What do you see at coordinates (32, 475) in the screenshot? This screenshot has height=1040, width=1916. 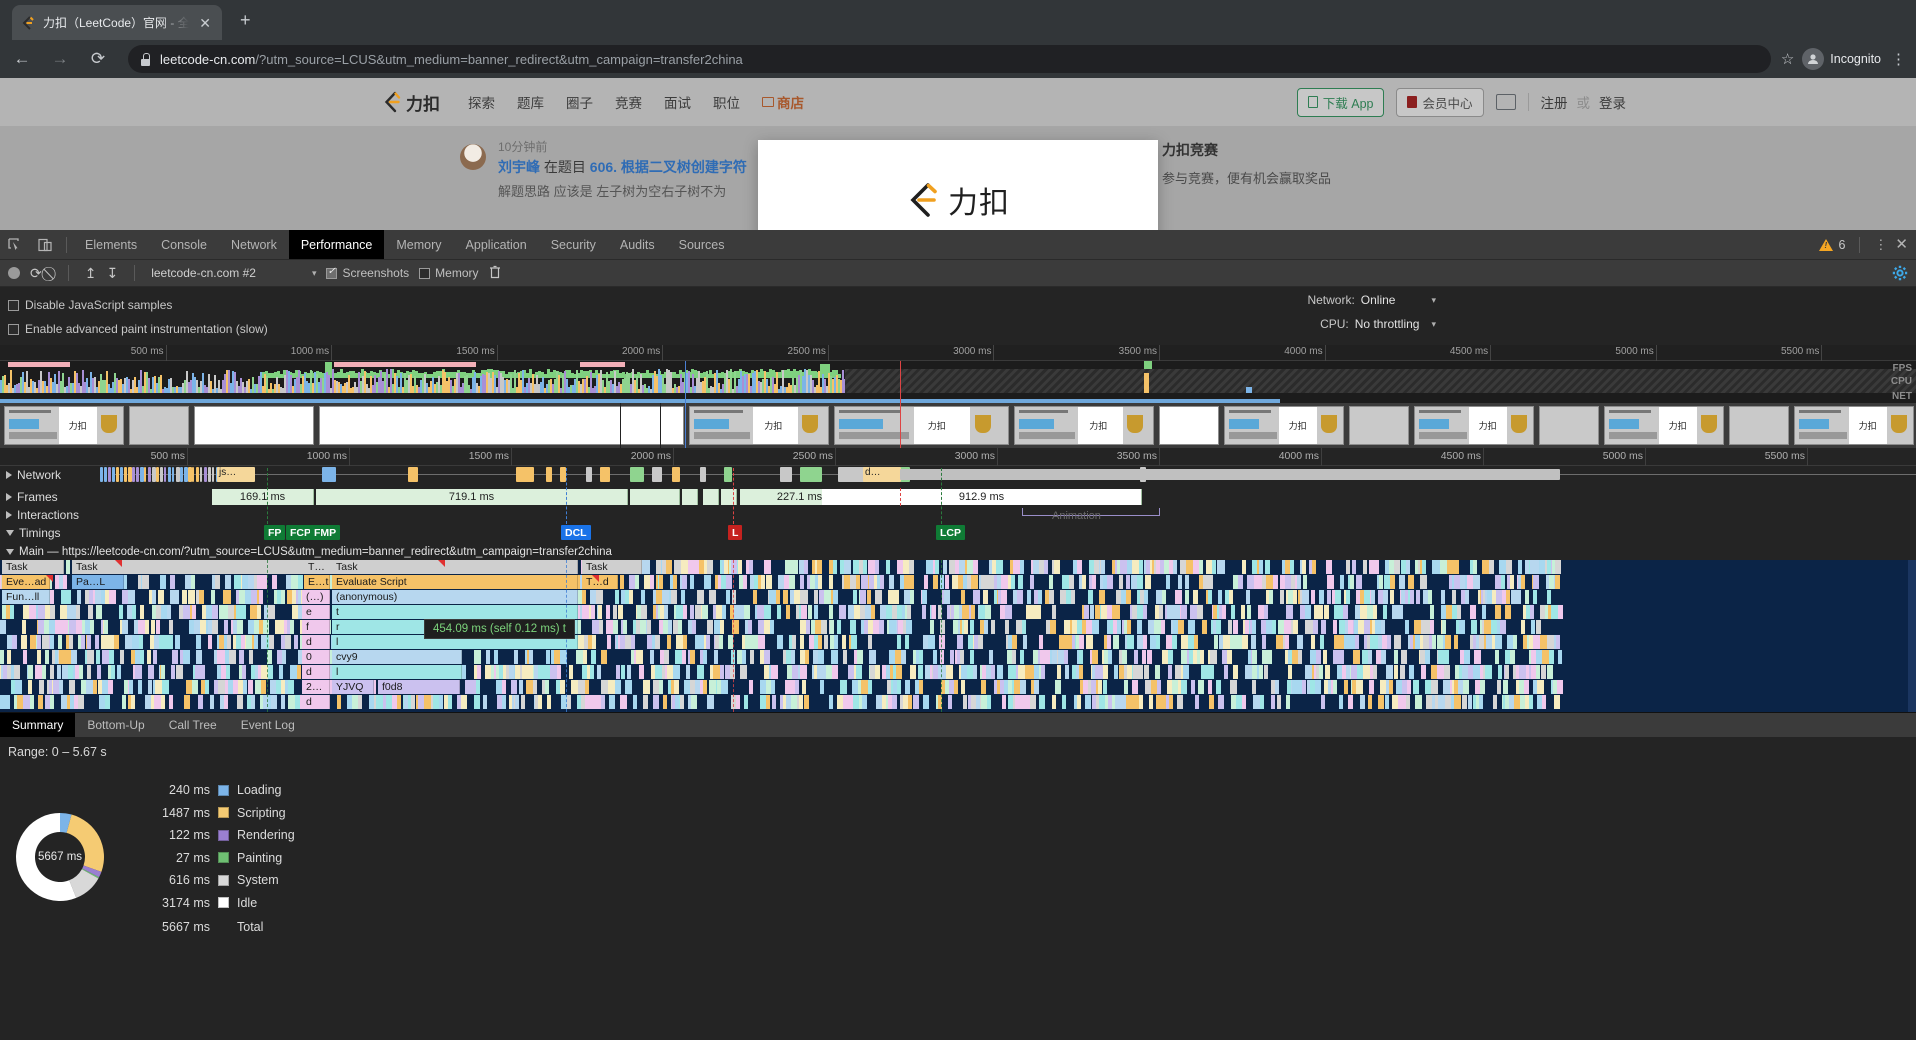 I see `track-network-head: Network` at bounding box center [32, 475].